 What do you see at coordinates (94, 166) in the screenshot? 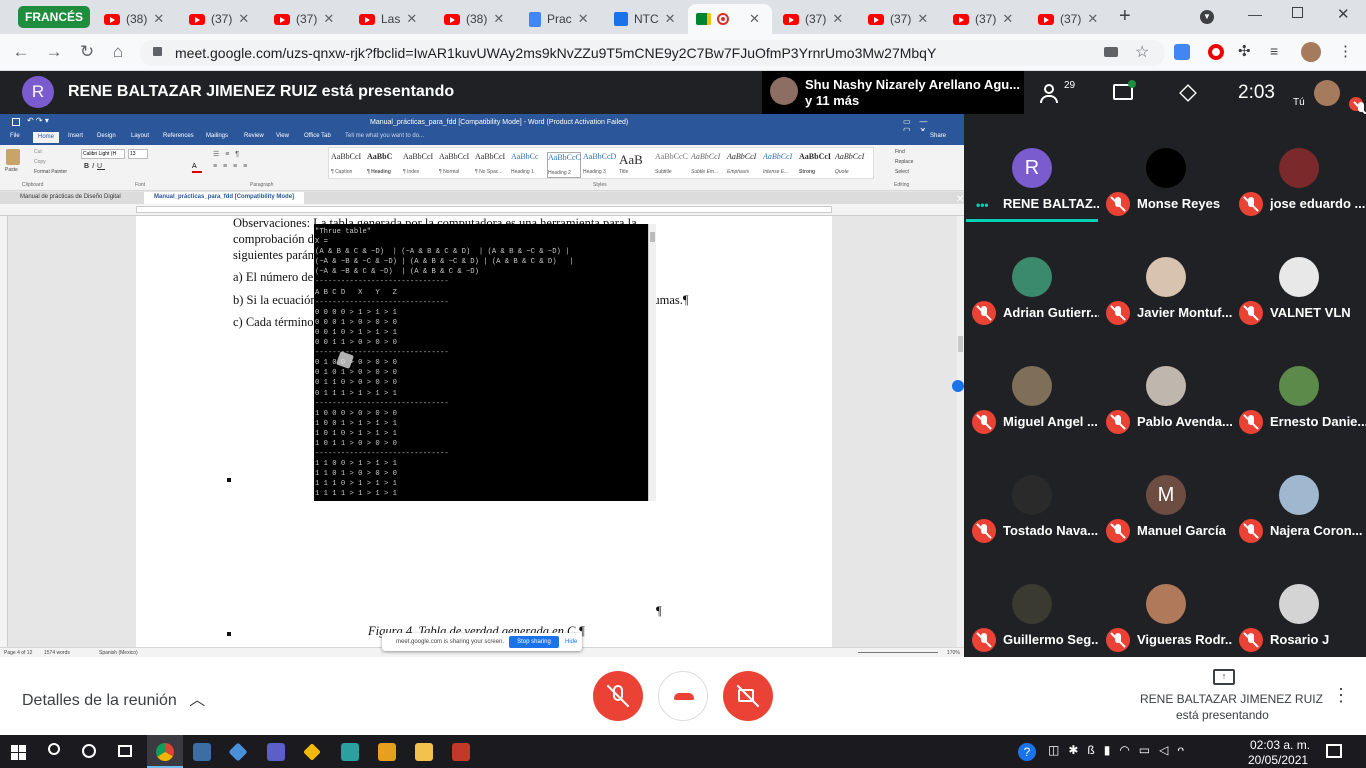
I see `font-format-buttons: BIU` at bounding box center [94, 166].